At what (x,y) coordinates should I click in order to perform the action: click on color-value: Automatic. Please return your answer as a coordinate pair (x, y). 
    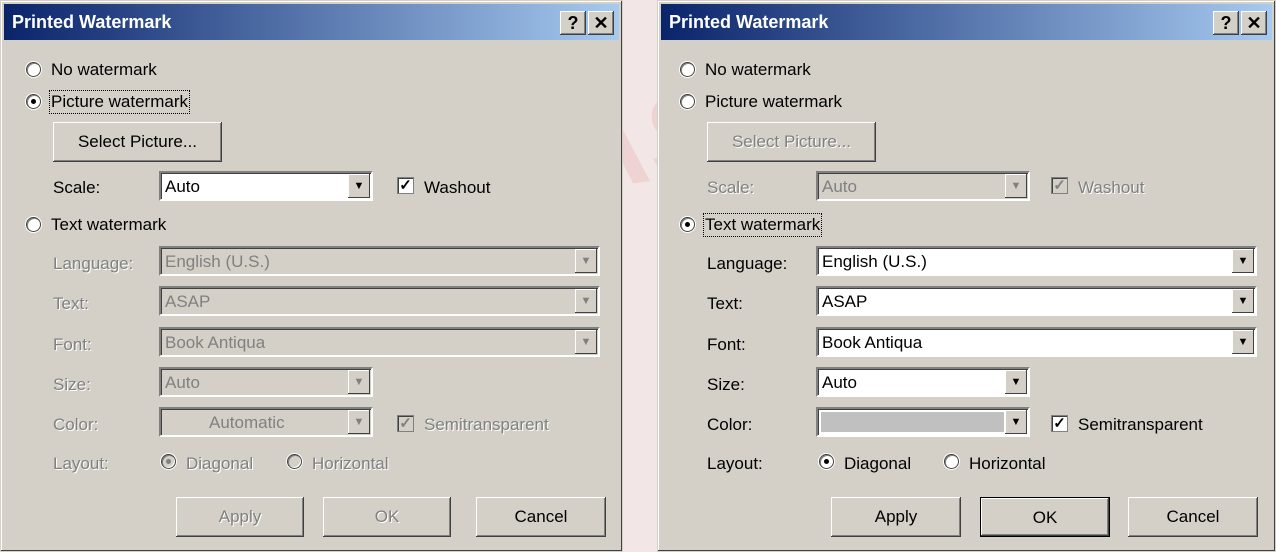
    Looking at the image, I should click on (247, 422).